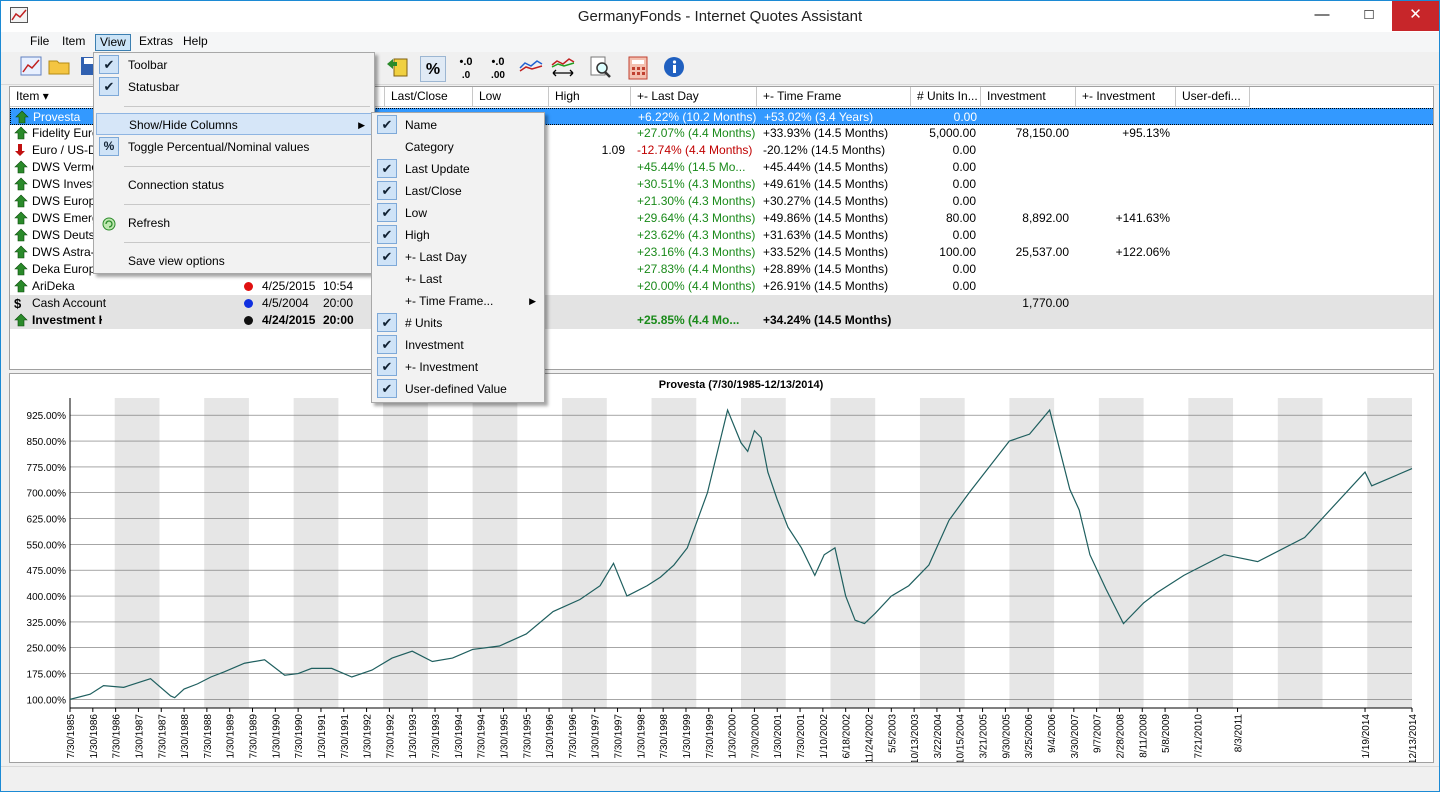 This screenshot has width=1440, height=792. What do you see at coordinates (39, 42) in the screenshot?
I see `menu-file: File` at bounding box center [39, 42].